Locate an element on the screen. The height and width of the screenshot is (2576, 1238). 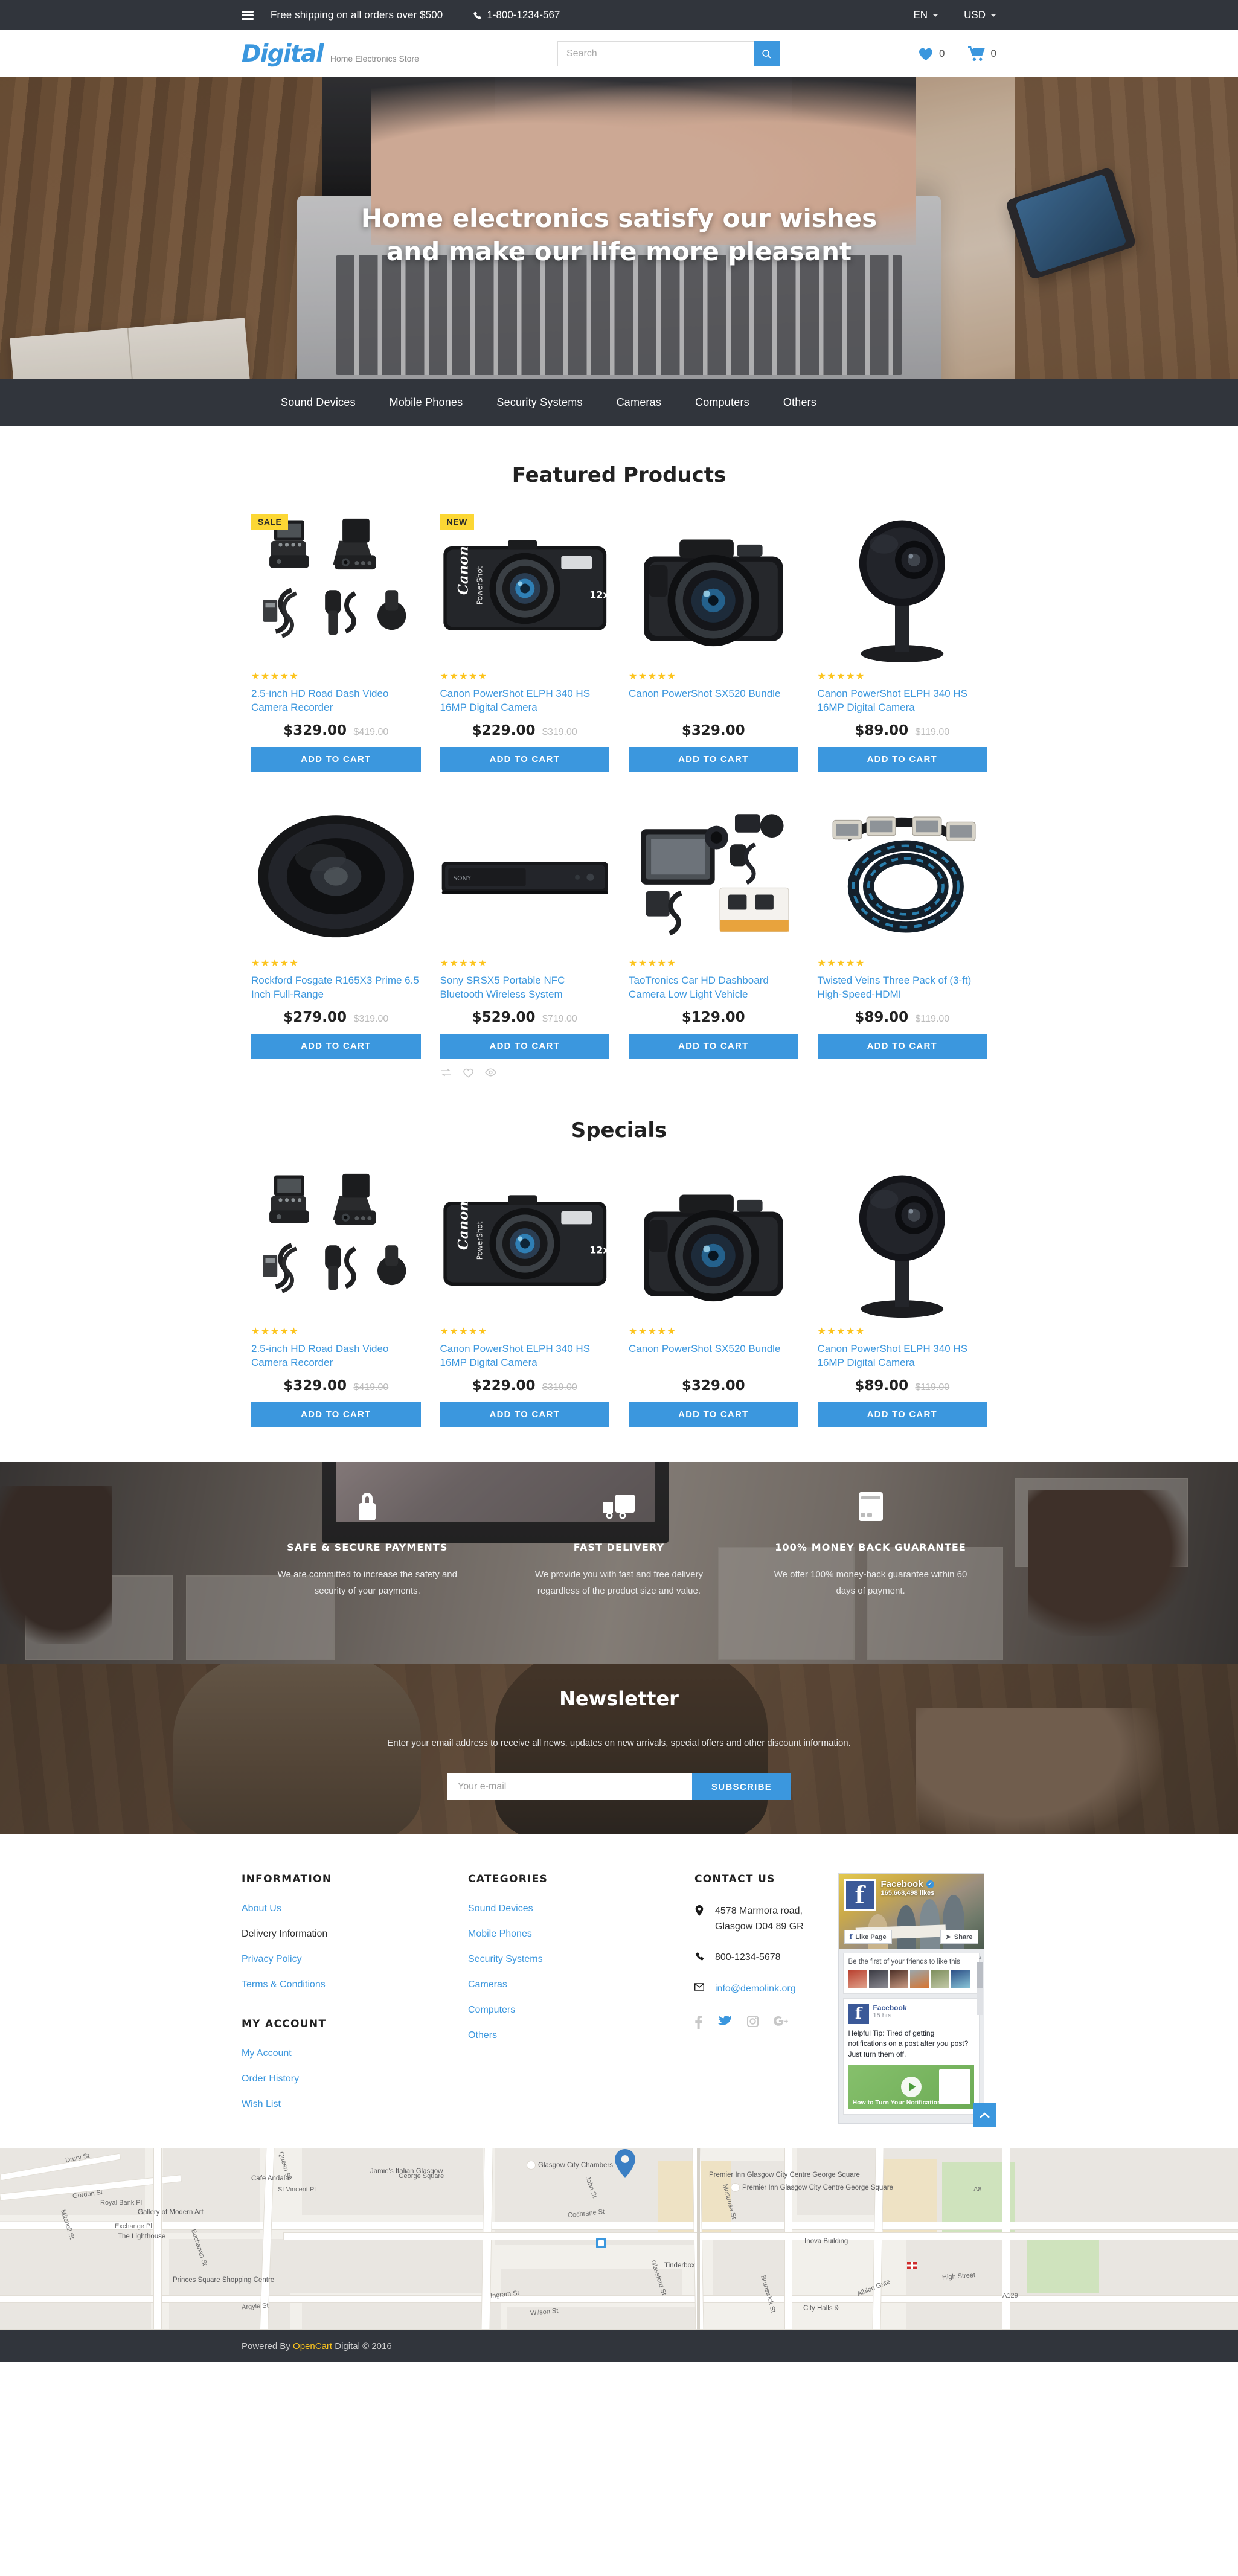
catnav-item-computers: Computers is located at coordinates (722, 402).